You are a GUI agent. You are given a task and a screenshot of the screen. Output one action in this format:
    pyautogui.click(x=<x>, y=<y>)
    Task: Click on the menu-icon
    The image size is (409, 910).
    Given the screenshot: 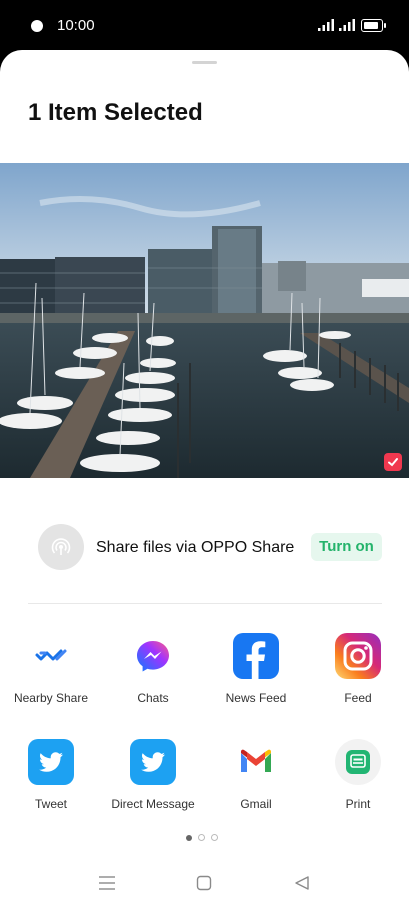 What is the action you would take?
    pyautogui.click(x=107, y=883)
    